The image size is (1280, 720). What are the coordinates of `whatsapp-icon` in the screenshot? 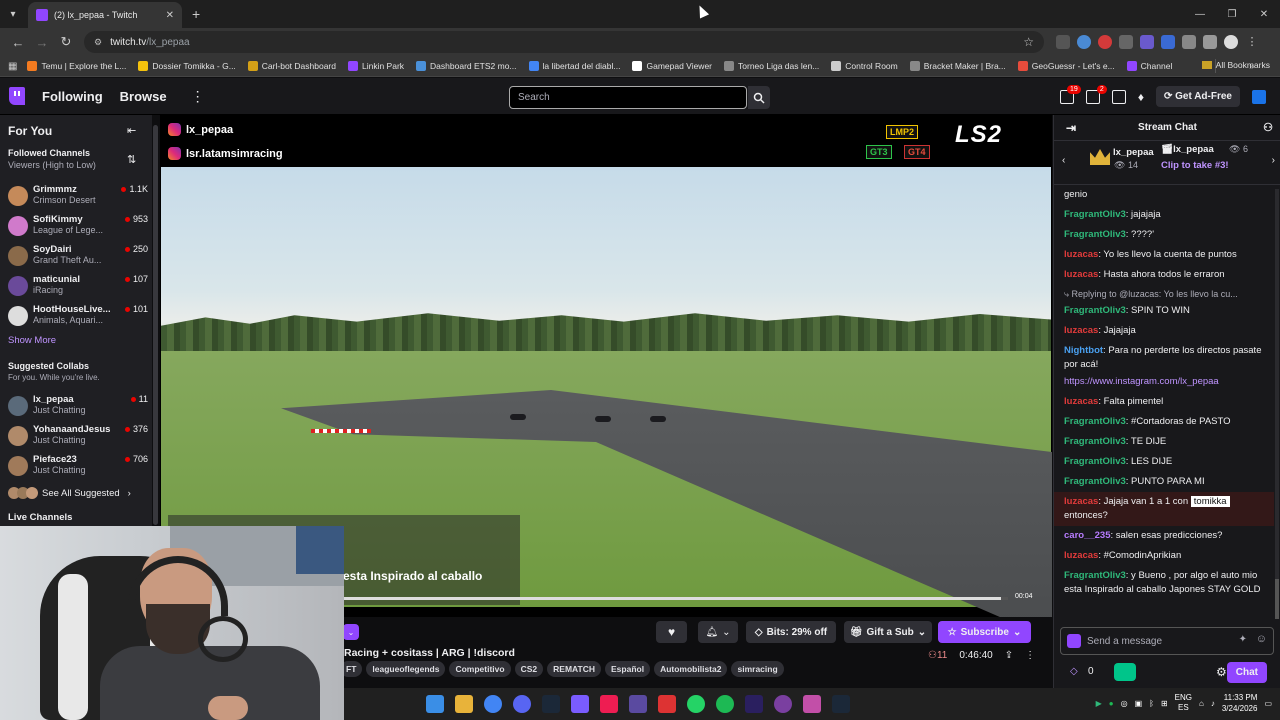 It's located at (696, 704).